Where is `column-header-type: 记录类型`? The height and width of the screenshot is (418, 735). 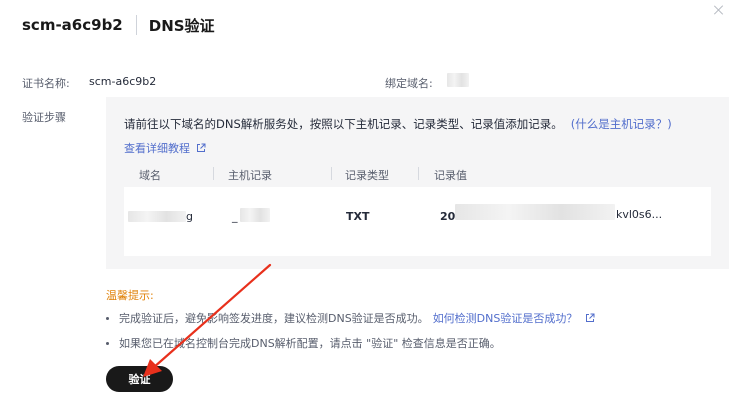 column-header-type: 记录类型 is located at coordinates (367, 175).